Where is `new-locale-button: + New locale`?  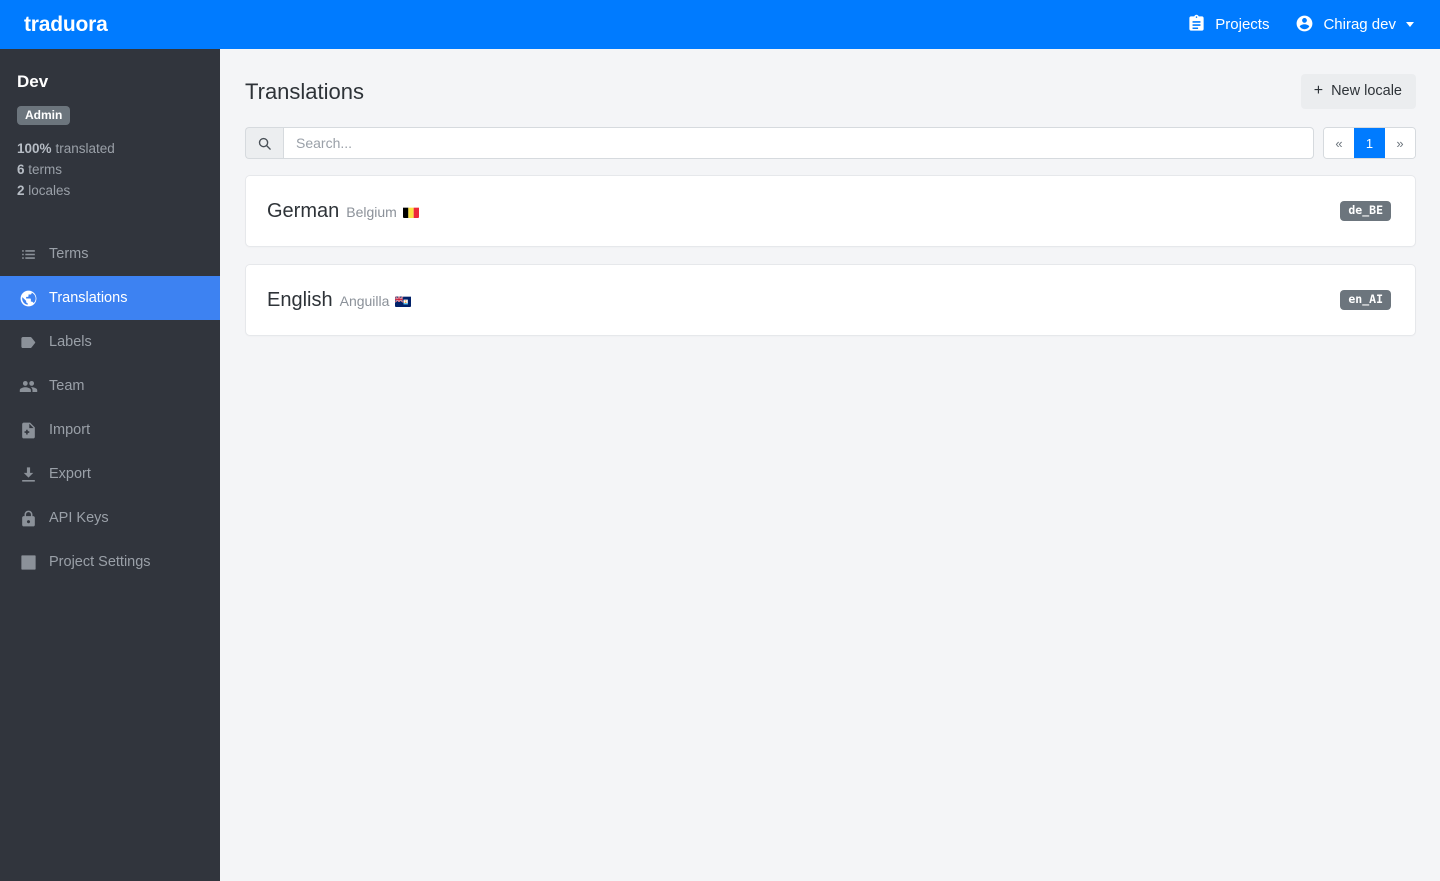 new-locale-button: + New locale is located at coordinates (1358, 91).